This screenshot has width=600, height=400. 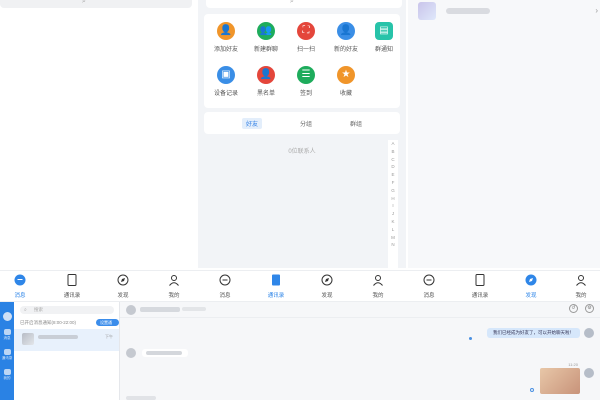 What do you see at coordinates (393, 144) in the screenshot?
I see `alpha-letter: A` at bounding box center [393, 144].